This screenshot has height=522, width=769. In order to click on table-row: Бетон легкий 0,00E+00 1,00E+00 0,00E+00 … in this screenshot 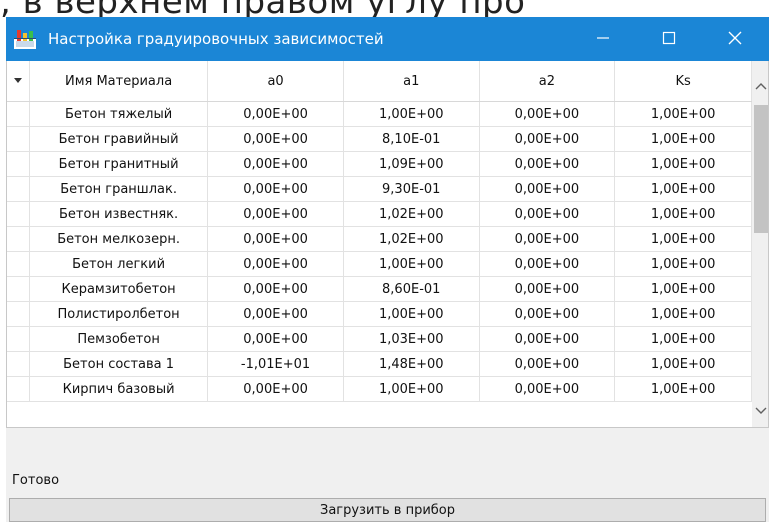, I will do `click(379, 264)`.